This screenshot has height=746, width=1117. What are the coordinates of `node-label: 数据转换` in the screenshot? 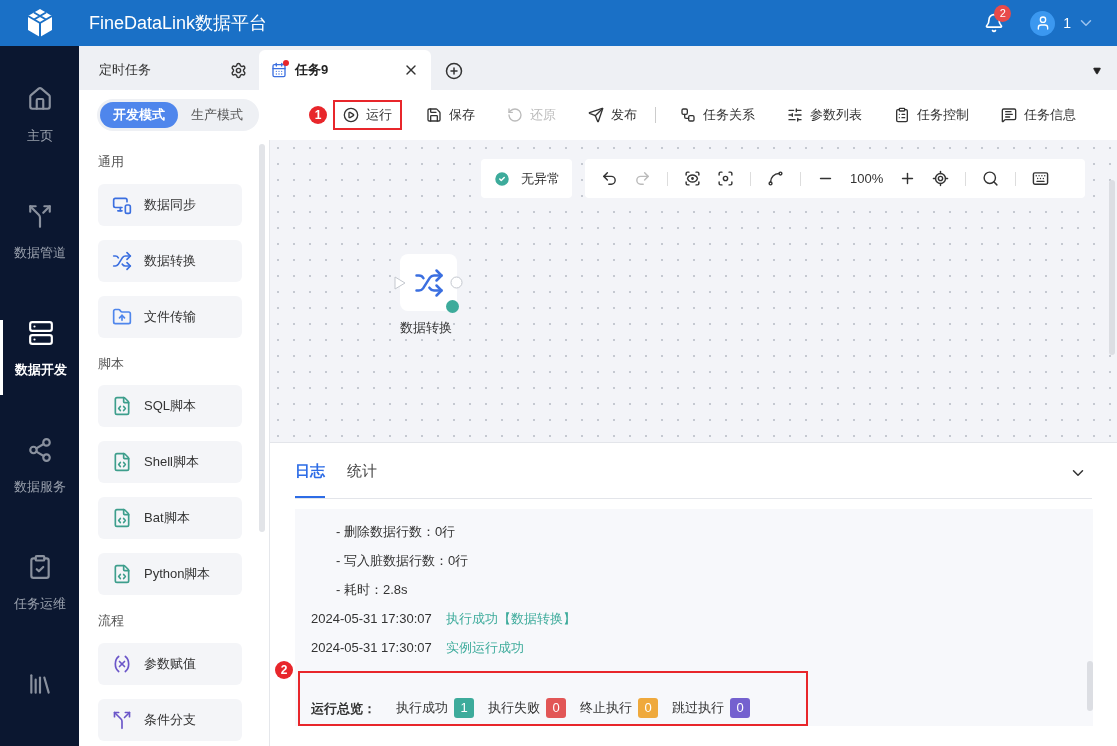 It's located at (426, 328).